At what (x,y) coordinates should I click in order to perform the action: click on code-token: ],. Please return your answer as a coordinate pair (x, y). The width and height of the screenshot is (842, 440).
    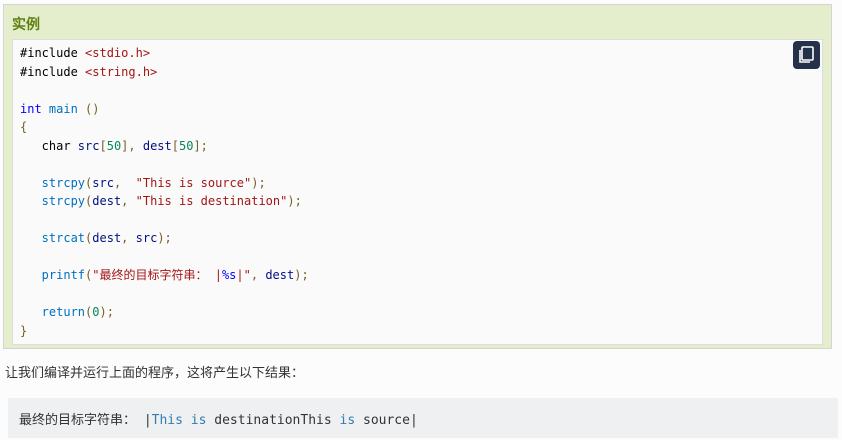
    Looking at the image, I should click on (132, 145).